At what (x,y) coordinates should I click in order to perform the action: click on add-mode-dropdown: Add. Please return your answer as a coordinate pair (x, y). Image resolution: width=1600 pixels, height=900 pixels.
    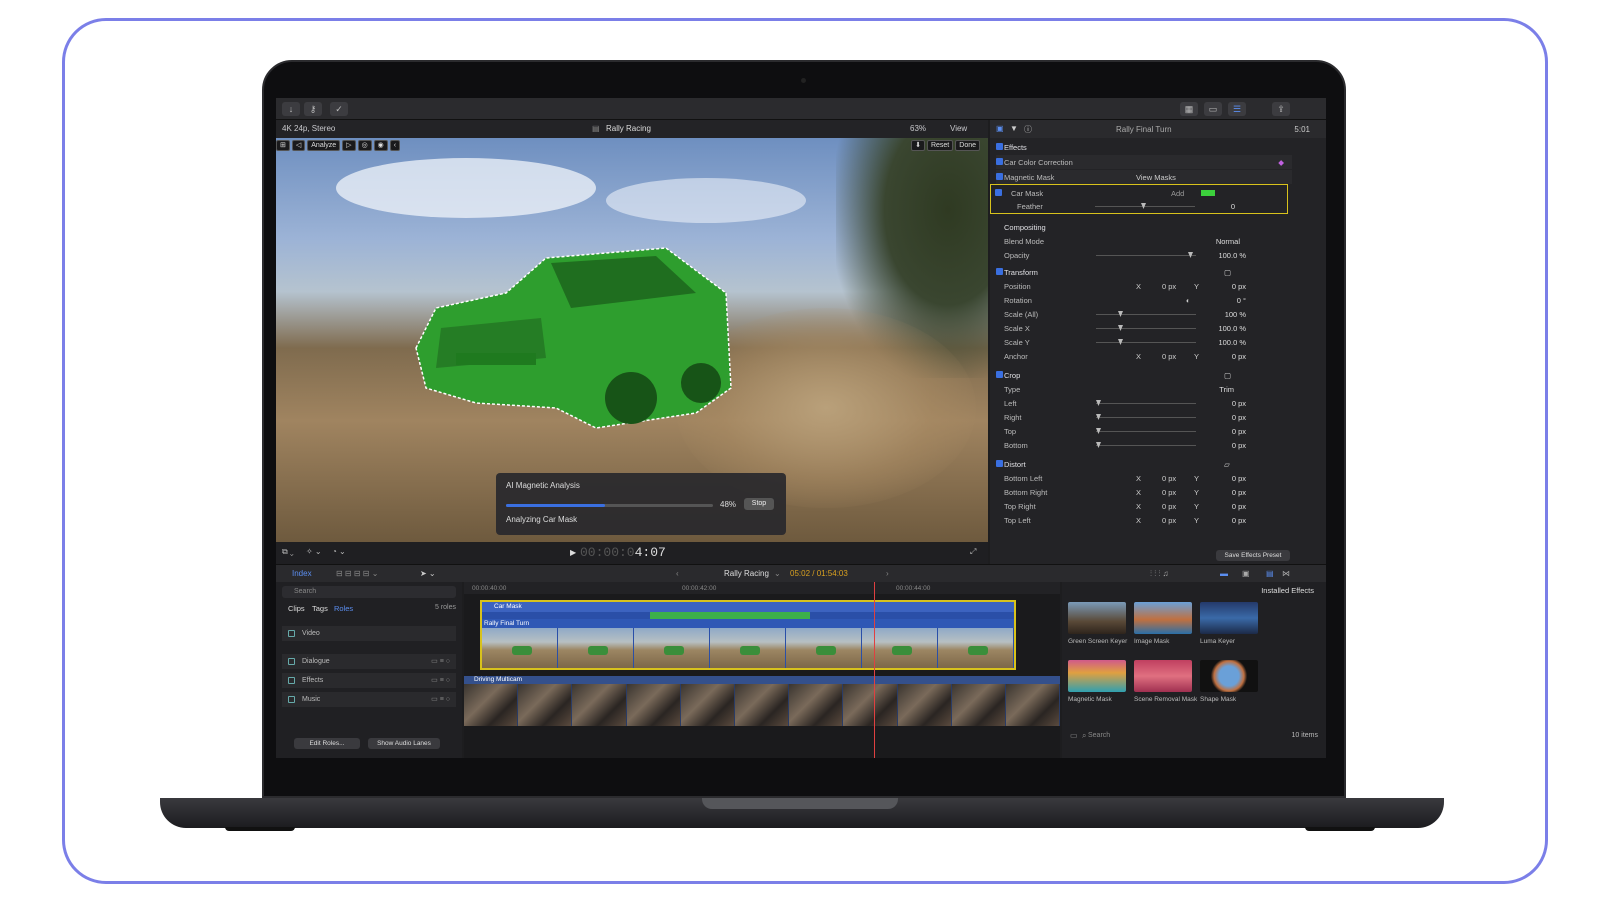
    Looking at the image, I should click on (1177, 193).